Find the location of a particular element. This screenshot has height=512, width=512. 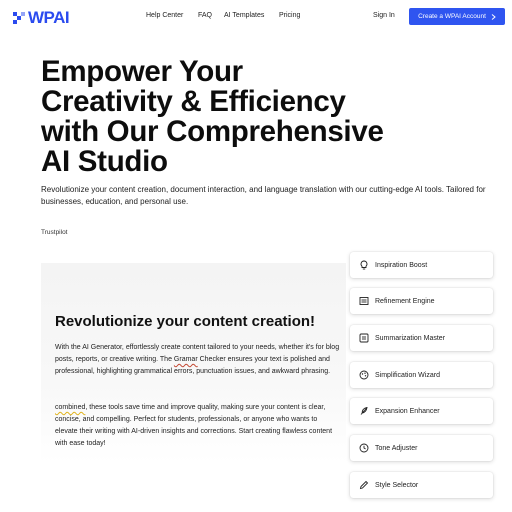

palette-icon is located at coordinates (364, 375).